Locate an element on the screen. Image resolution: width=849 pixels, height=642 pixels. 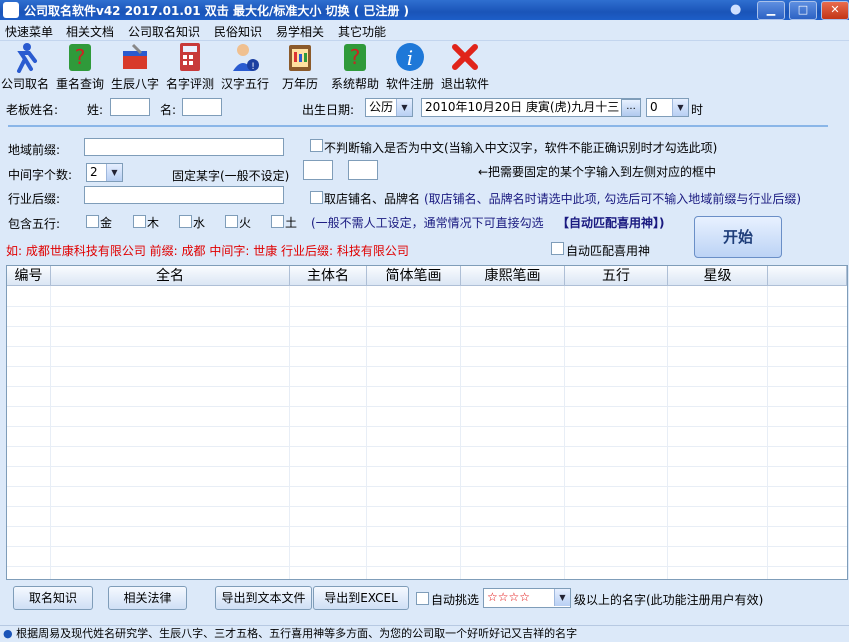
tool-duplicate-check: ? 重名查询 is located at coordinates (80, 66).